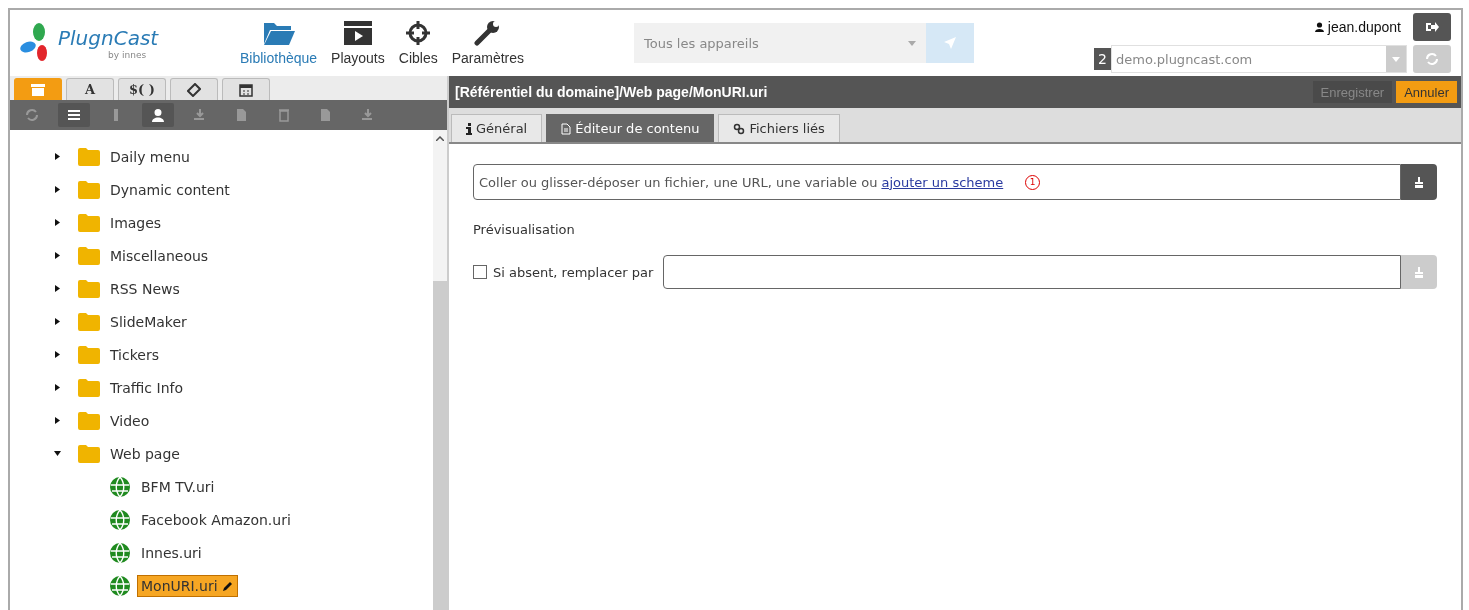 The width and height of the screenshot is (1469, 610). I want to click on user-tool, so click(158, 115).